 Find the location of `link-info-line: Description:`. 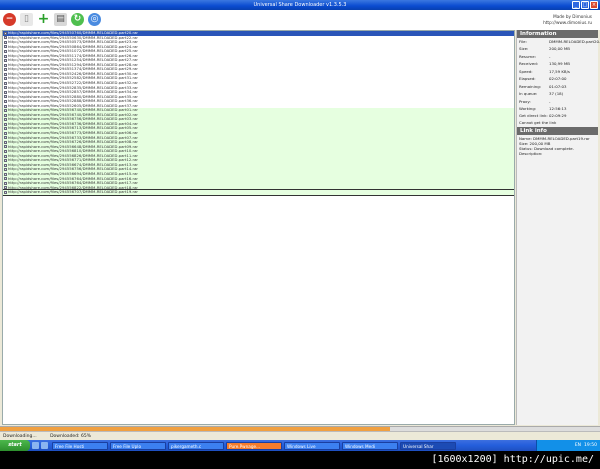

link-info-line: Description: is located at coordinates (531, 153).